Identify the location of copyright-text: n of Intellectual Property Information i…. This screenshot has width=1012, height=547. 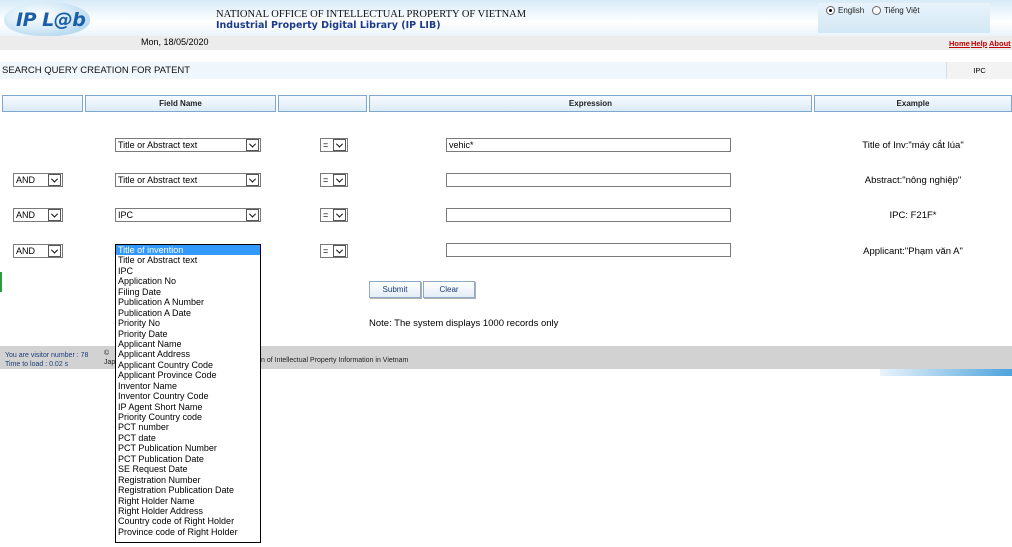
(335, 360).